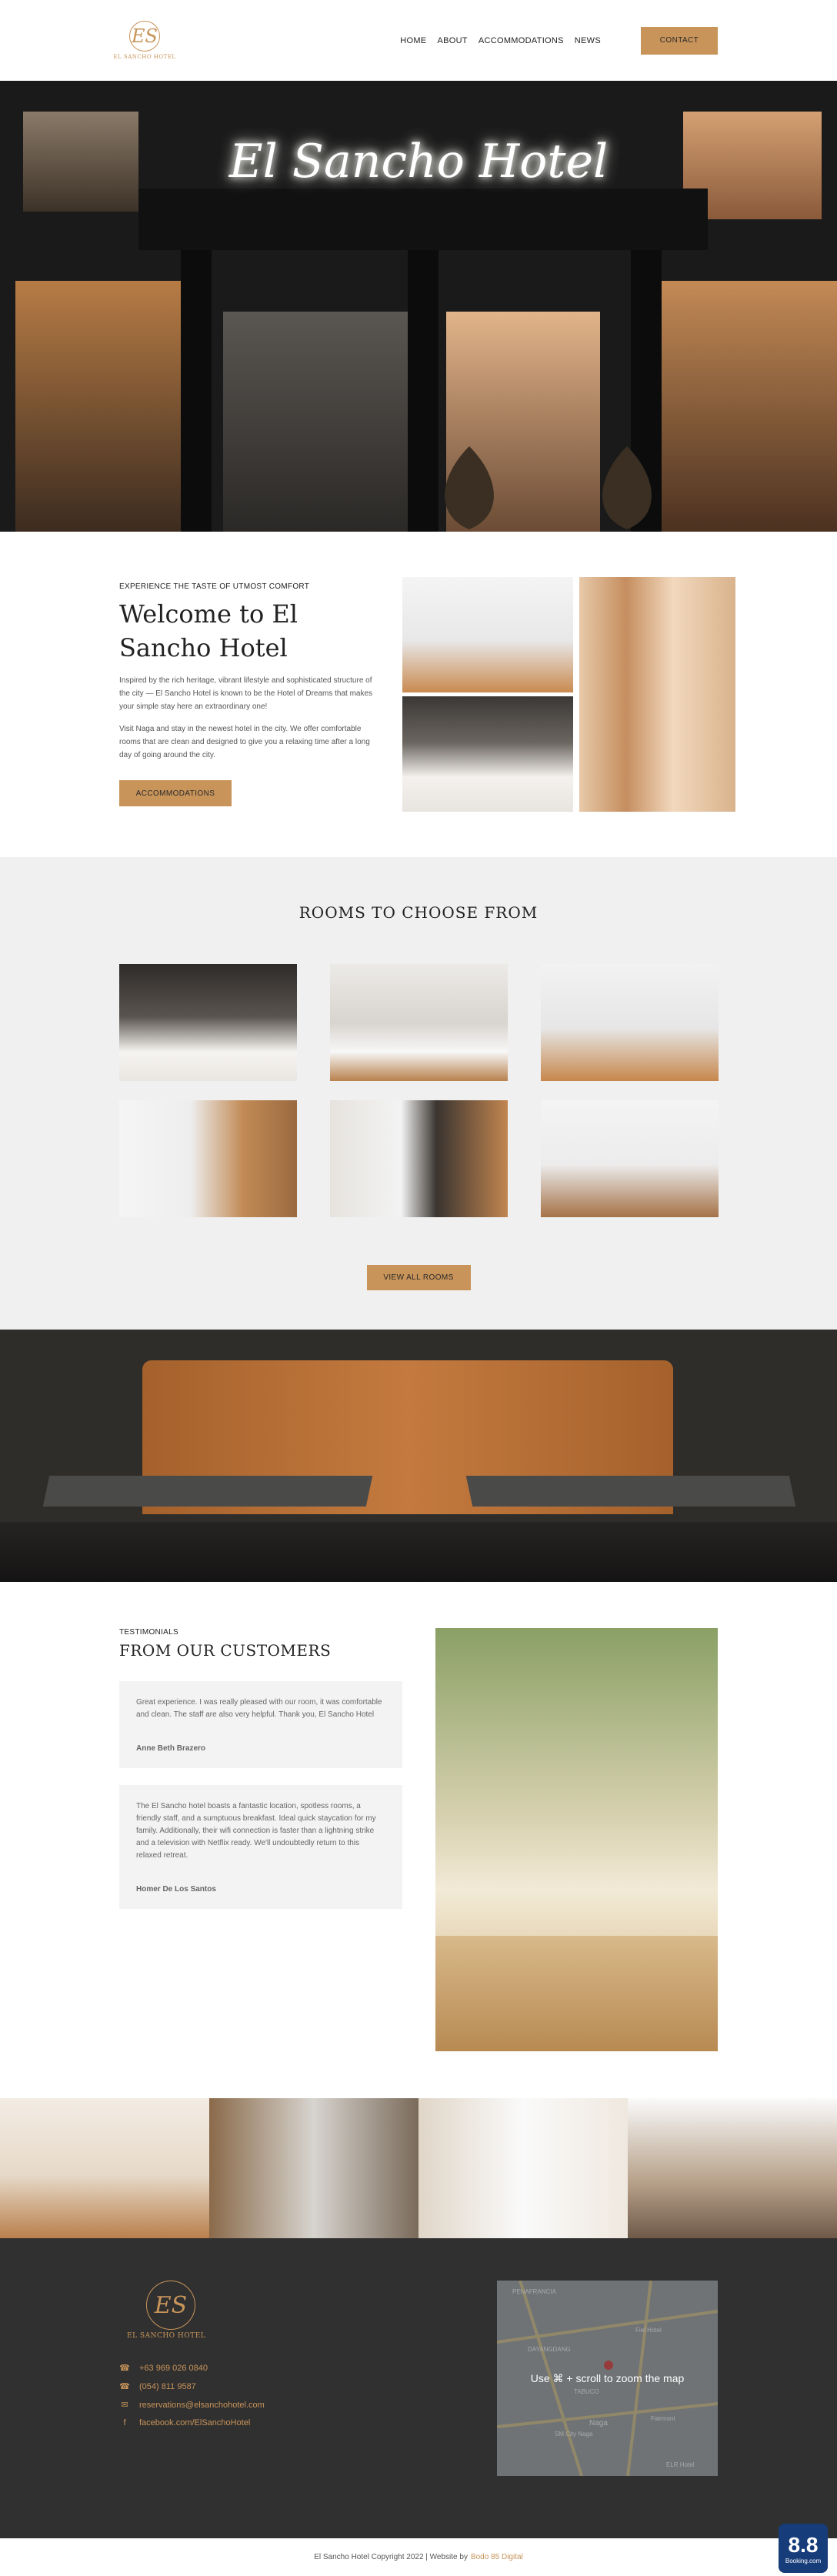 This screenshot has width=837, height=2576. What do you see at coordinates (166, 2336) in the screenshot?
I see `footer-logo-name: EL SANCHO HOTEL` at bounding box center [166, 2336].